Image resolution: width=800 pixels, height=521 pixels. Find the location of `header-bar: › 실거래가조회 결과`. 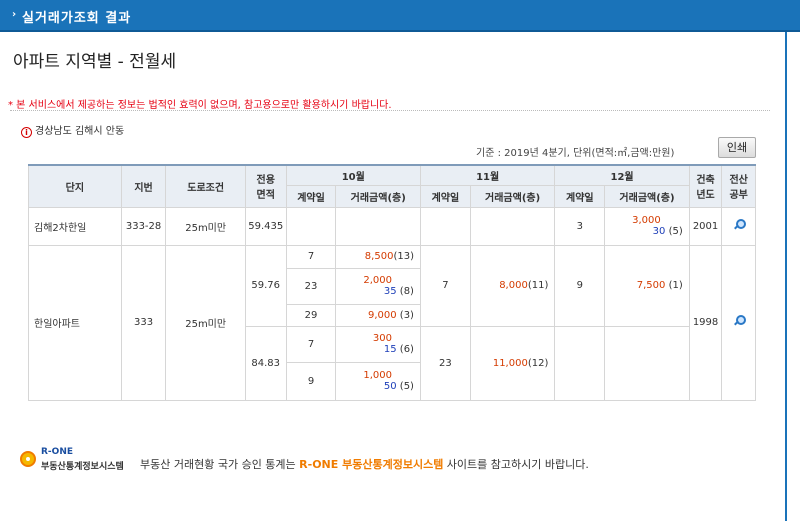

header-bar: › 실거래가조회 결과 is located at coordinates (400, 16).